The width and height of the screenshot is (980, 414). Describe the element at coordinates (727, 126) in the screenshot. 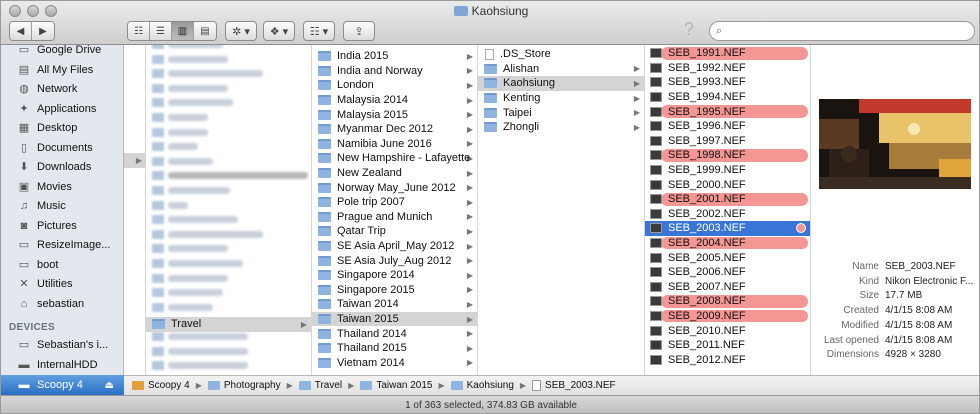

I see `file-row: SEB_1996.NEF` at that location.